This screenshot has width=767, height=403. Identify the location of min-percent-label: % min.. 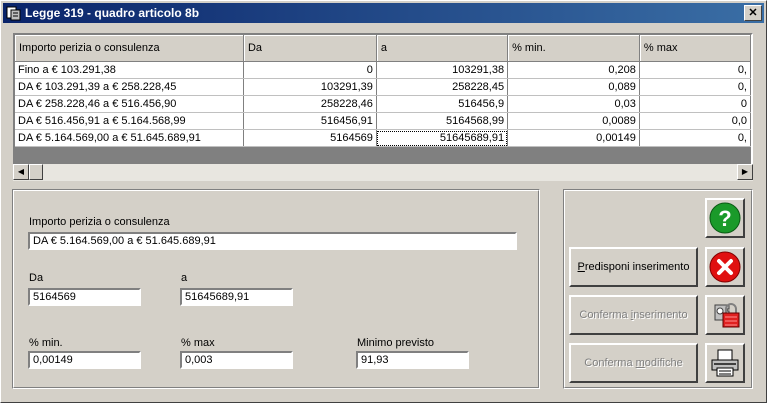
(46, 343).